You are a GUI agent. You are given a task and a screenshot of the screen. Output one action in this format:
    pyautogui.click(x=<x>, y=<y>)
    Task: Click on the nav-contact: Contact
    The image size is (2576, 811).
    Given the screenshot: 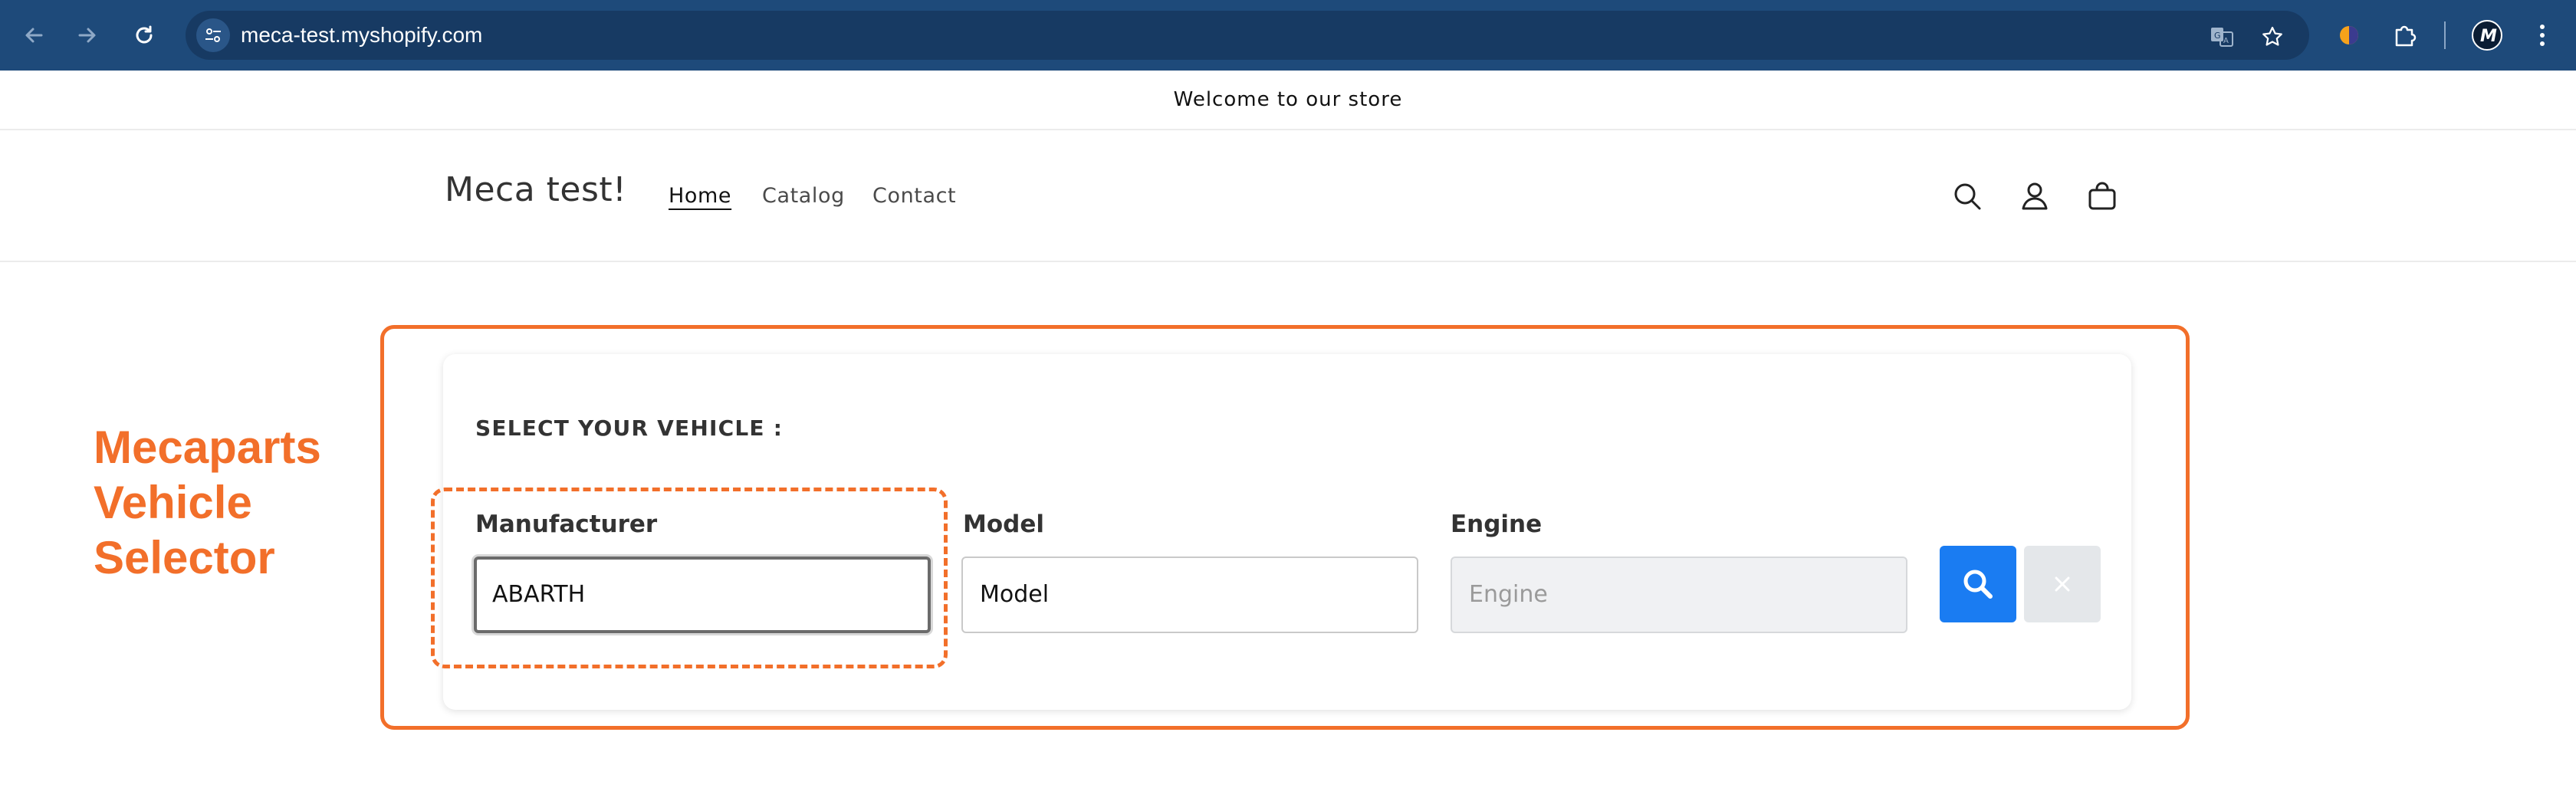 What is the action you would take?
    pyautogui.click(x=914, y=196)
    